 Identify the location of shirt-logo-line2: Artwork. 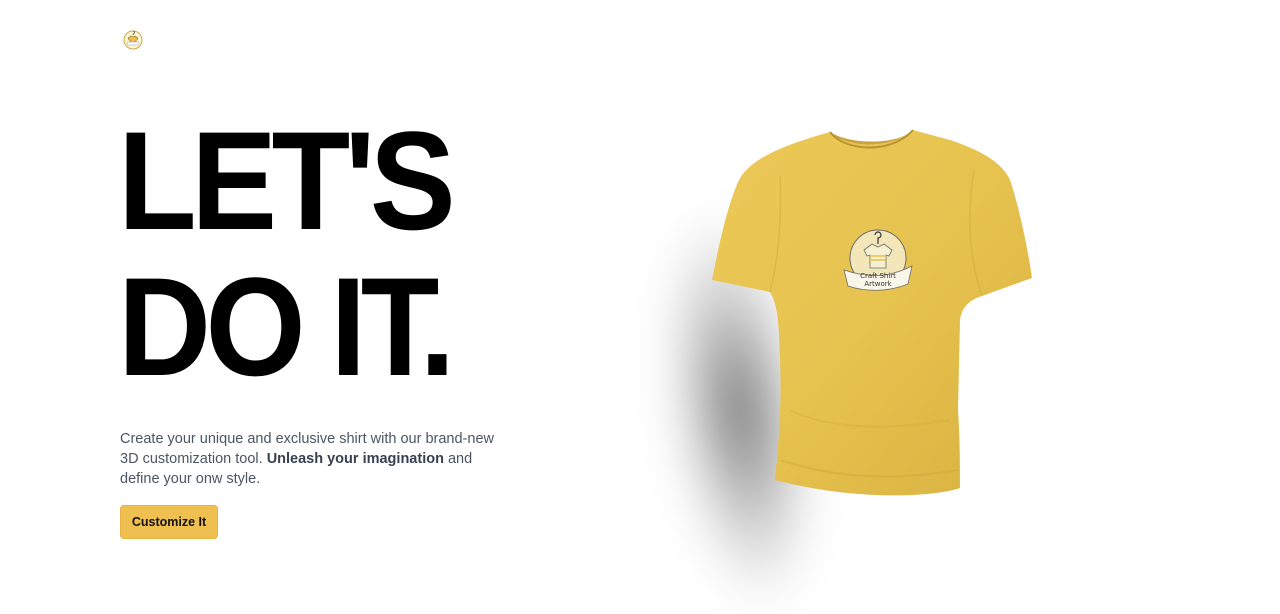
(878, 284).